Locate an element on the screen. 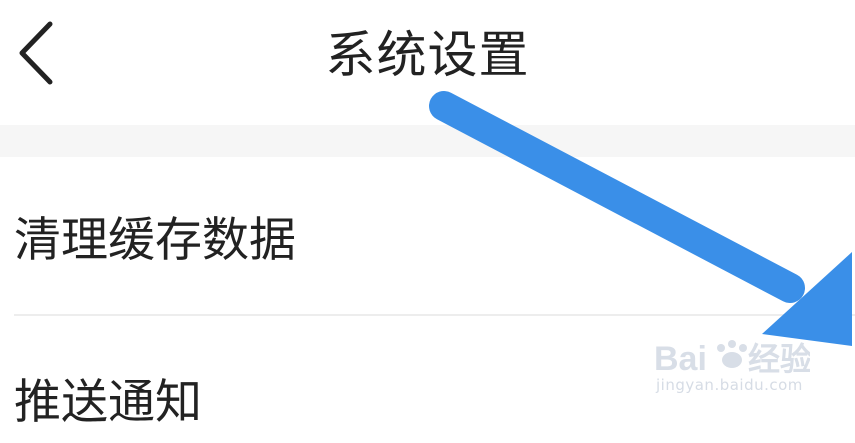  section-divider-band is located at coordinates (427, 141).